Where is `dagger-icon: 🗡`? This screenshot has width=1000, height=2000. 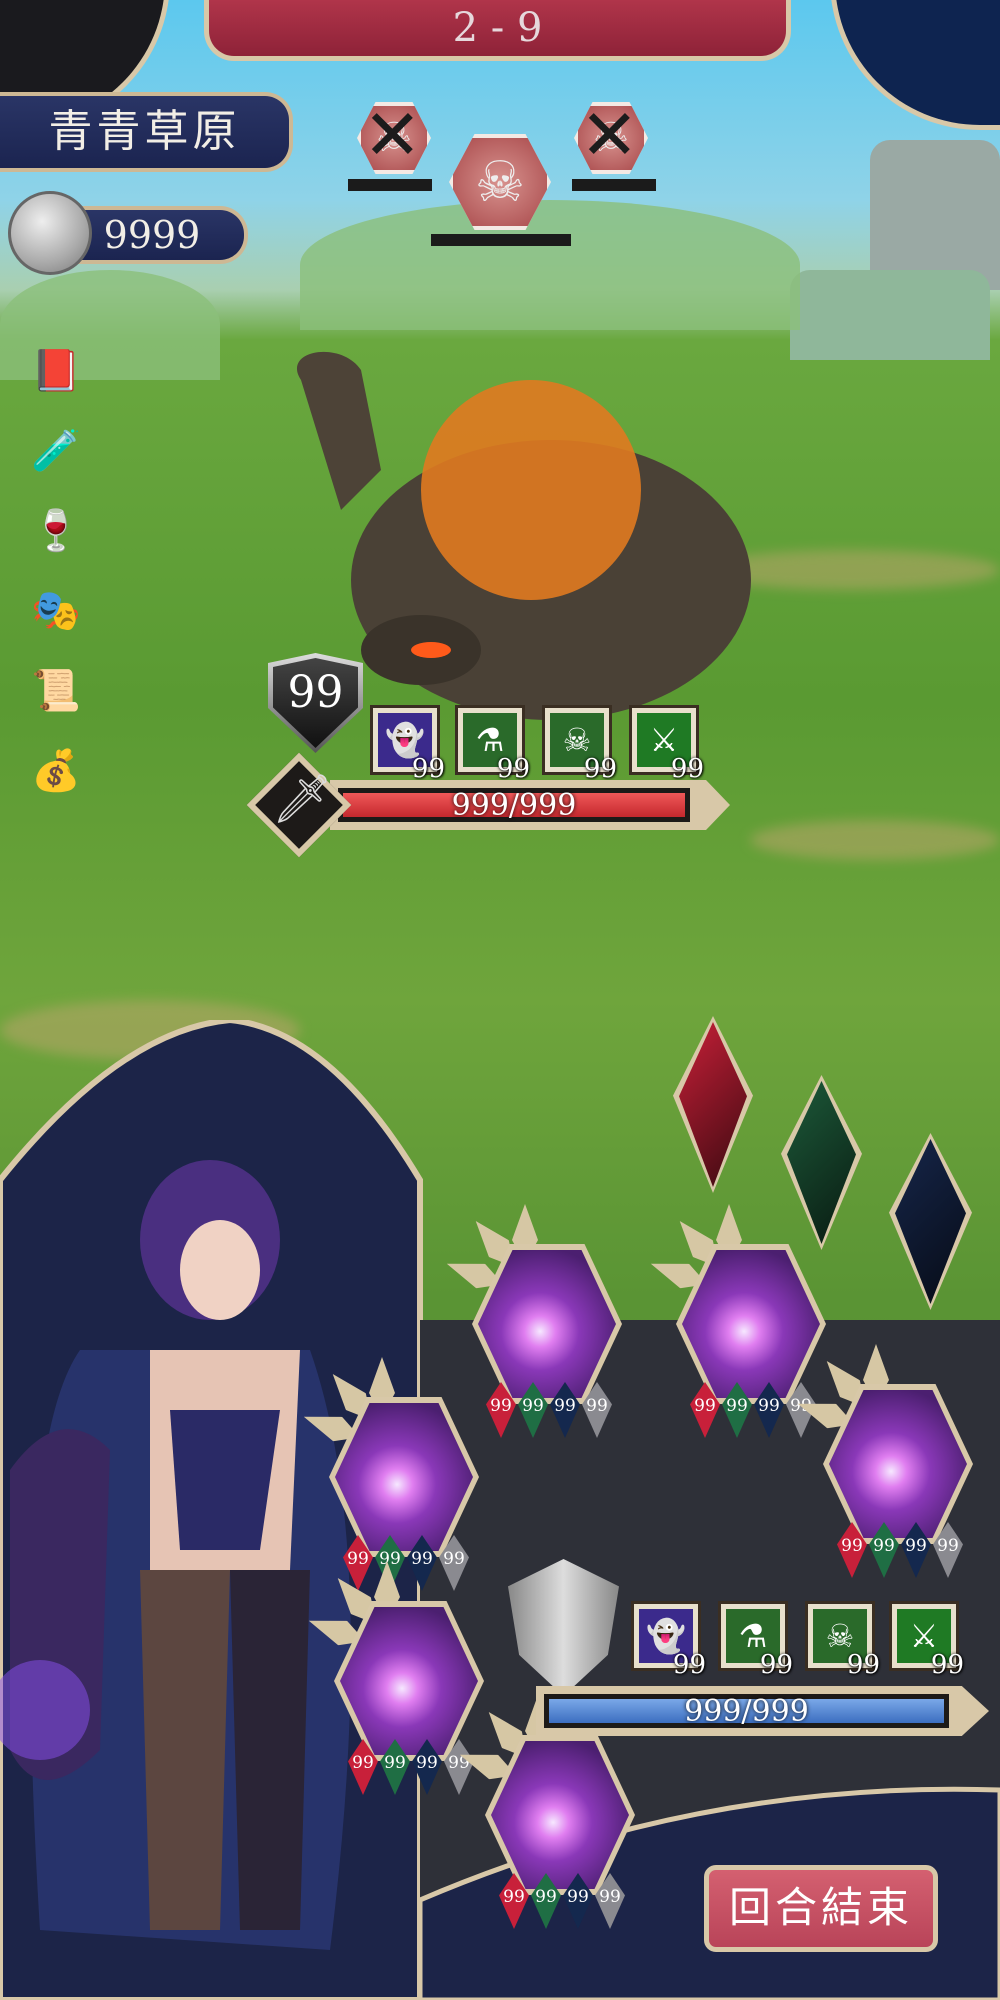
dagger-icon: 🗡 is located at coordinates (302, 799).